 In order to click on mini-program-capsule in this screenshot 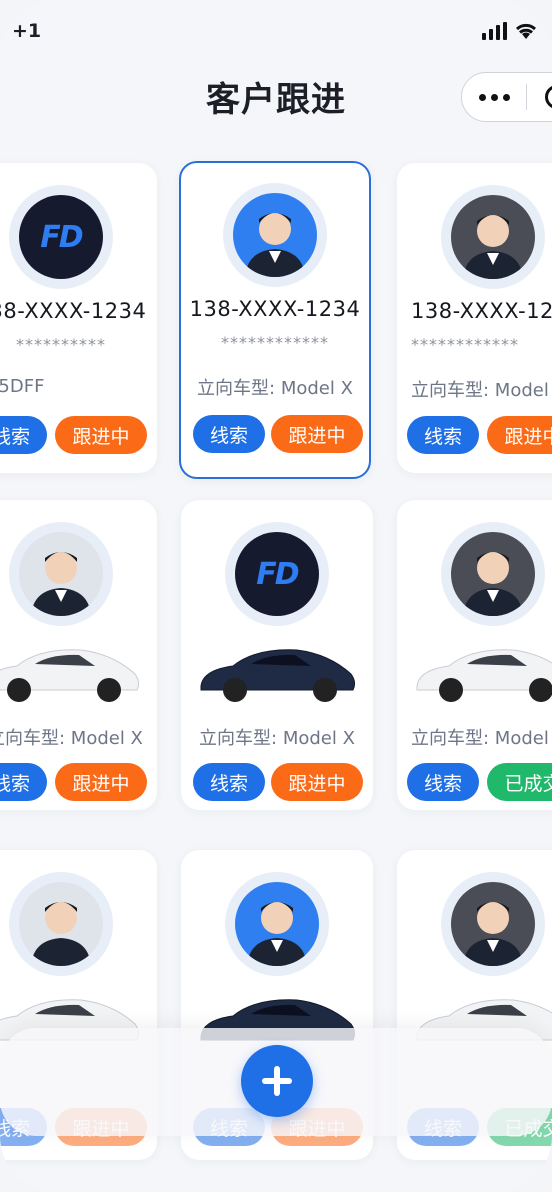, I will do `click(506, 97)`.